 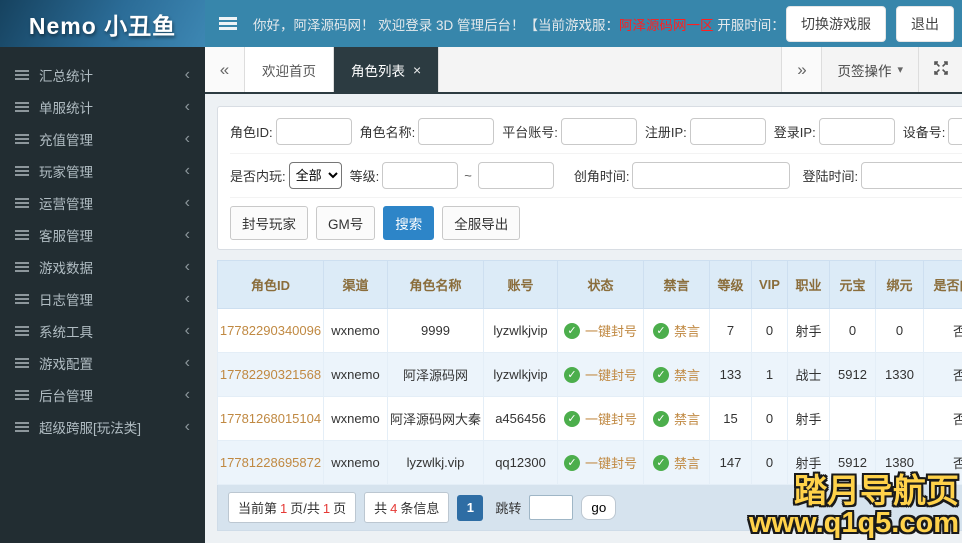 I want to click on level-max-input, so click(x=515, y=175).